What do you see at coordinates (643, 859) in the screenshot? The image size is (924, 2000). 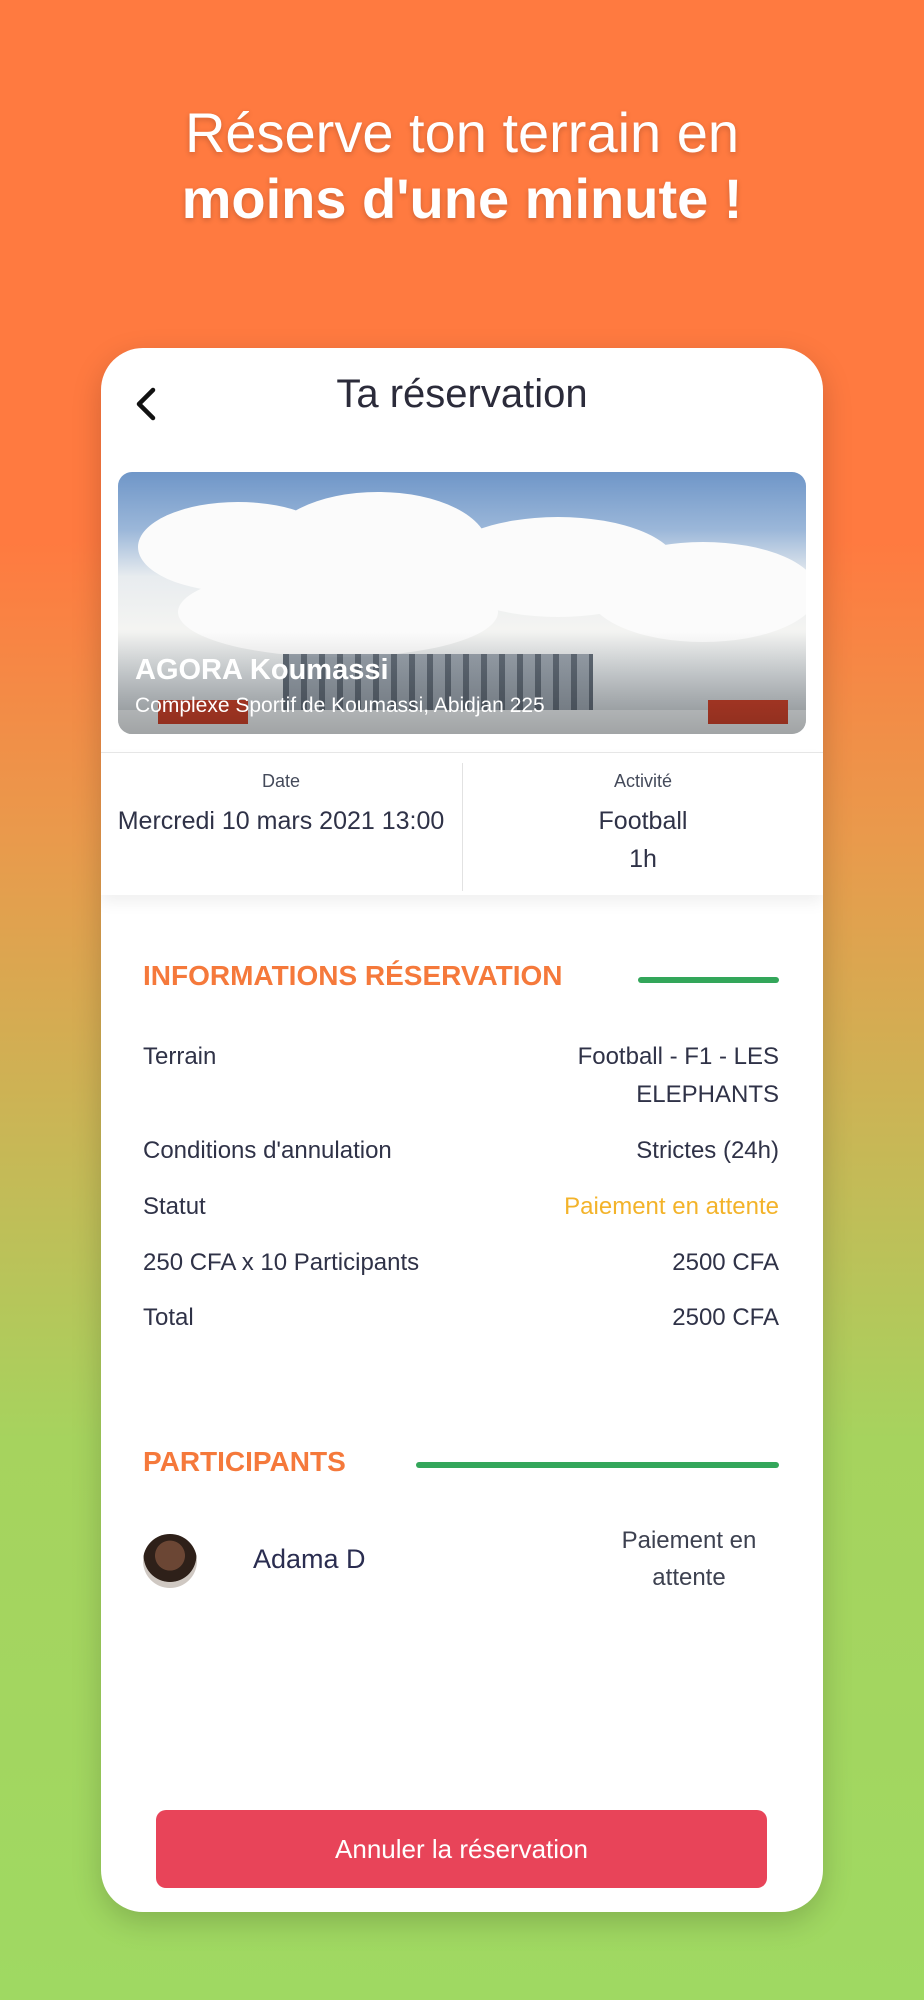 I see `duration-value: 1h` at bounding box center [643, 859].